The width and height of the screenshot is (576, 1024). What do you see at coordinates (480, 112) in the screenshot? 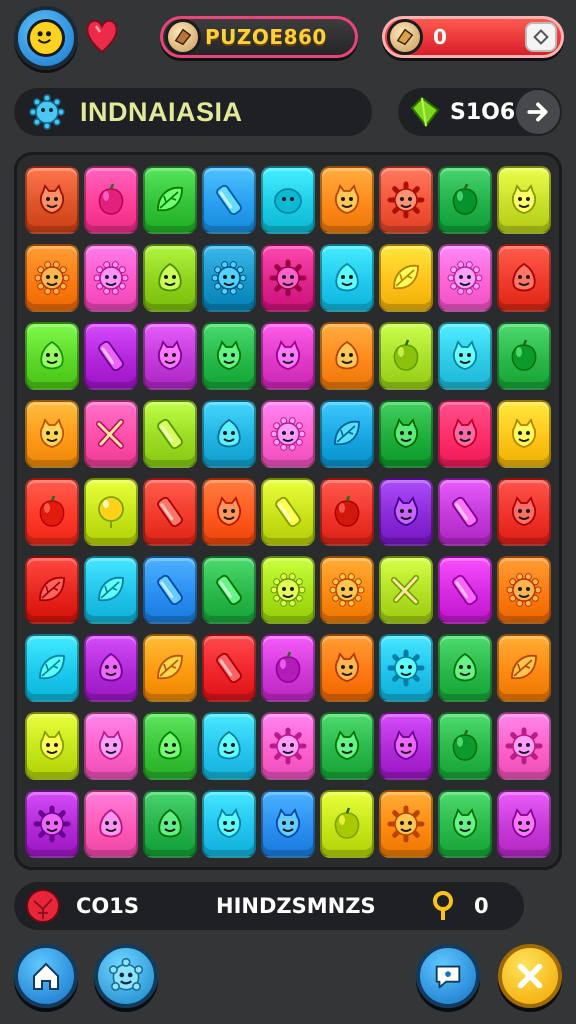
I see `gem-counter: S1O6` at bounding box center [480, 112].